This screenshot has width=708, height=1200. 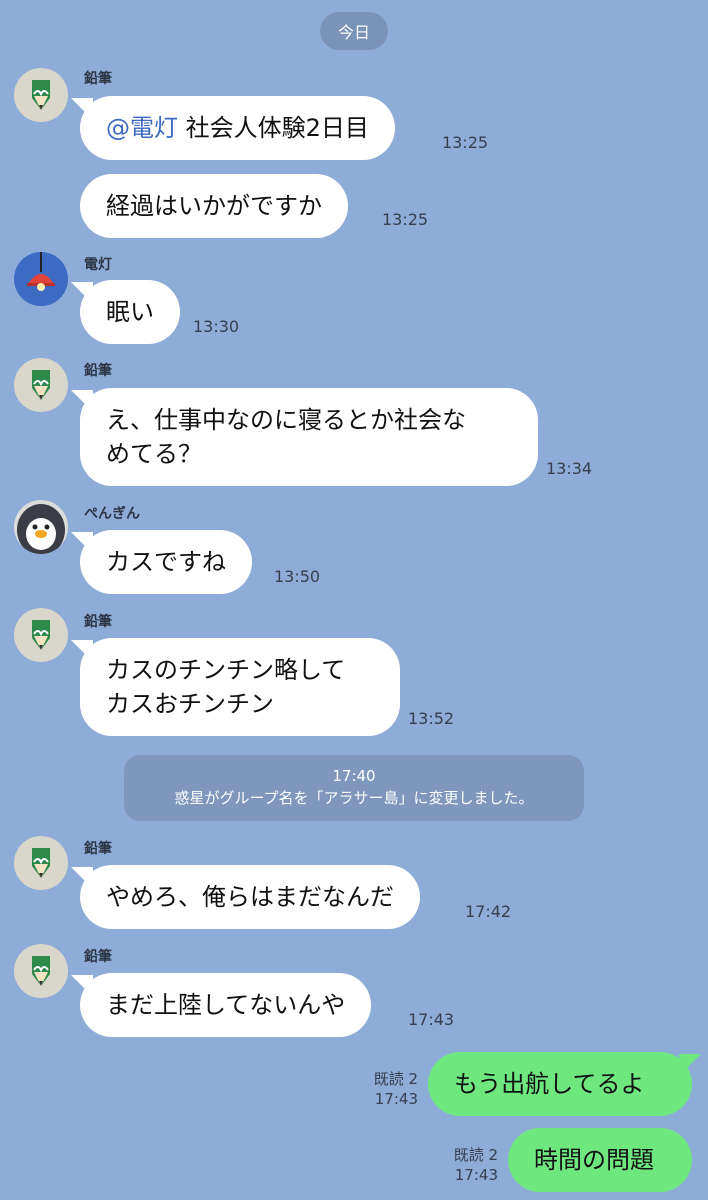 I want to click on message-time: 13:52, so click(x=431, y=718).